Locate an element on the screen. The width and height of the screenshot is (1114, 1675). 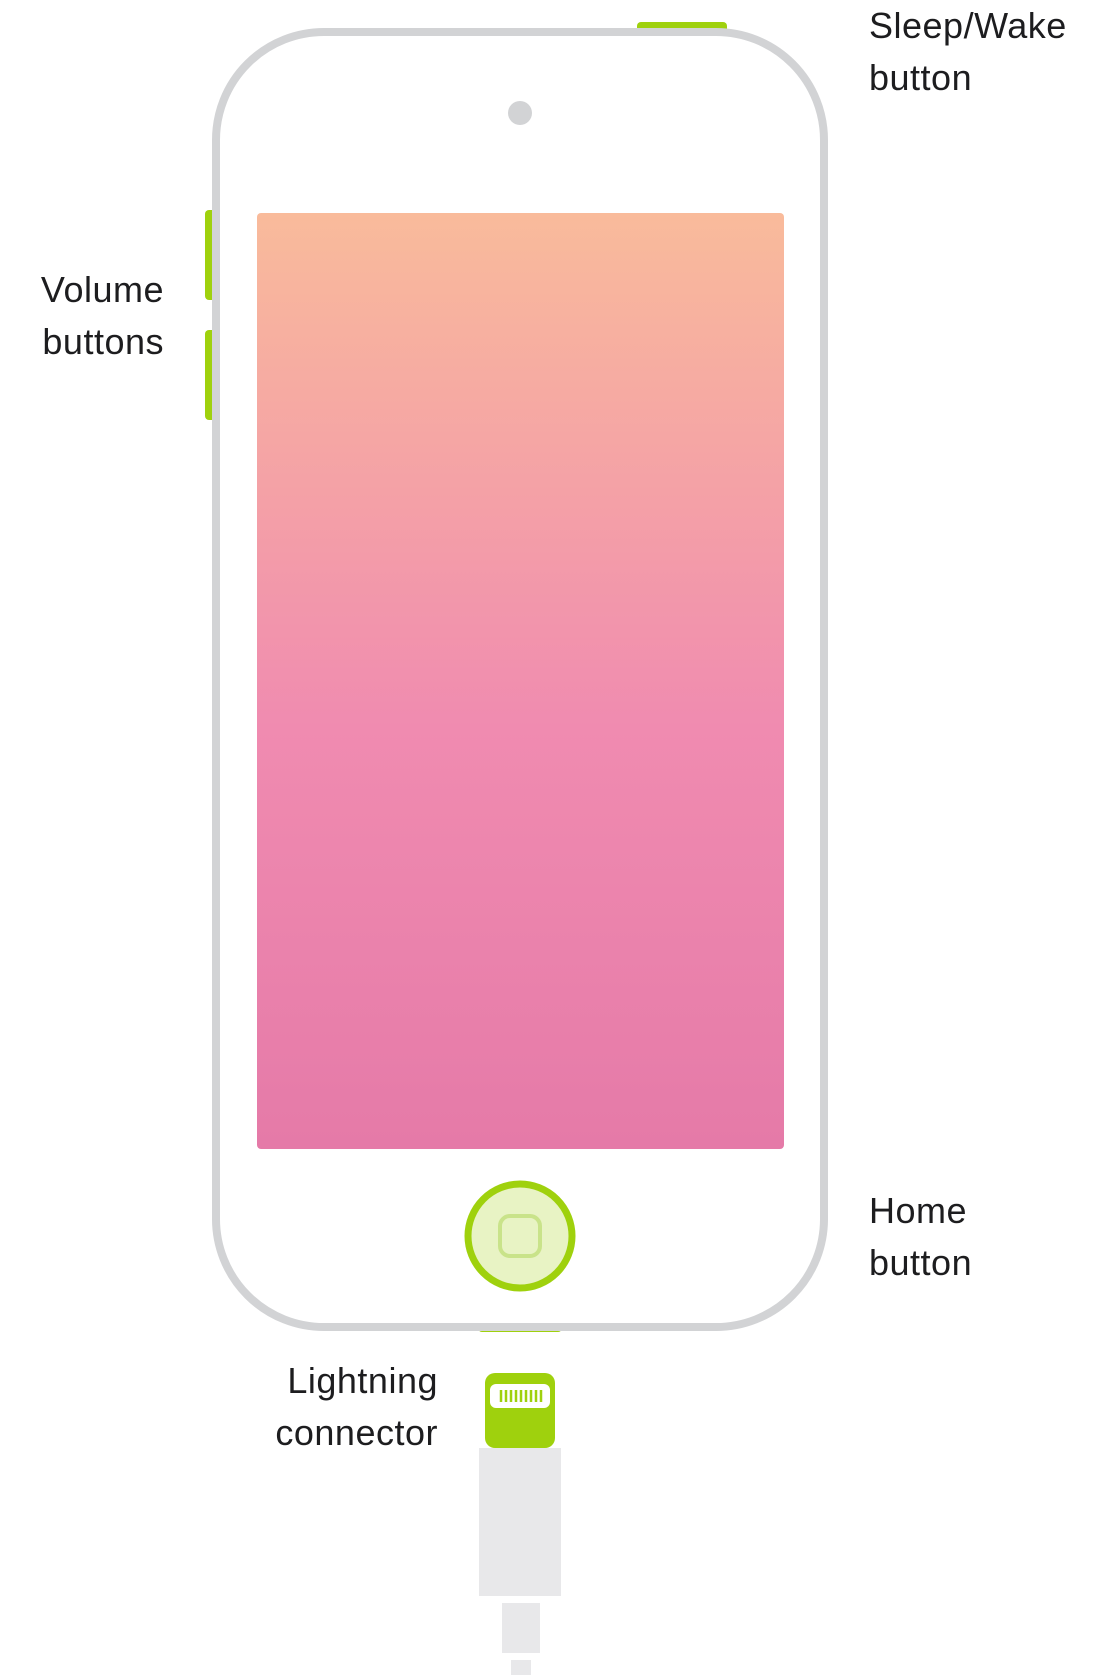
lightning-cable is located at coordinates (520, 1524).